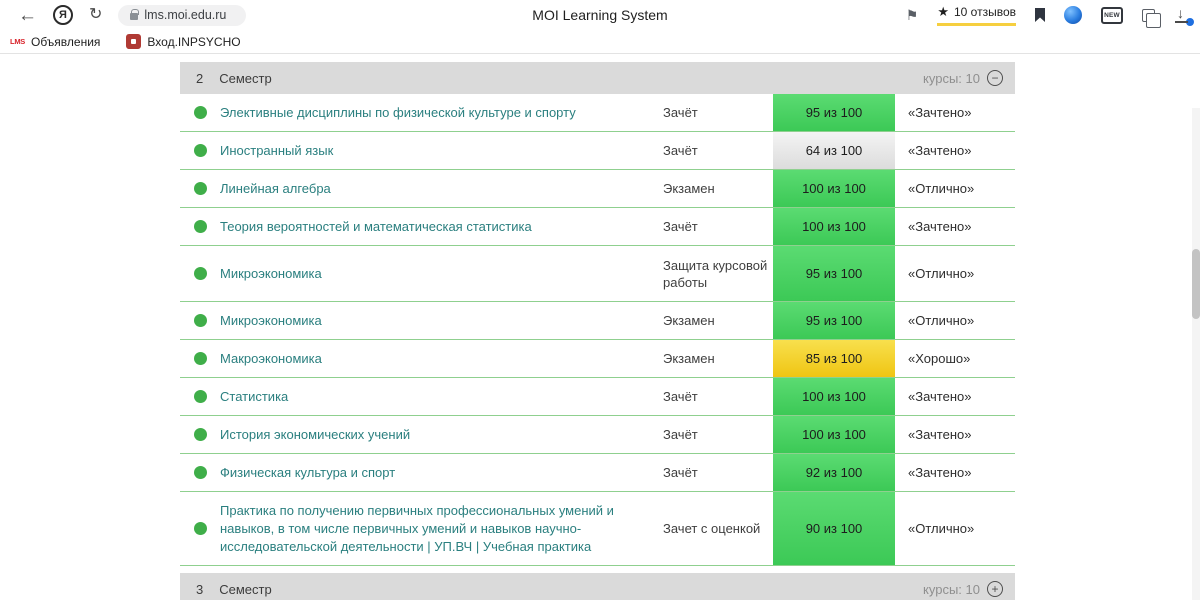 The image size is (1200, 600). I want to click on collapse-button: −, so click(995, 78).